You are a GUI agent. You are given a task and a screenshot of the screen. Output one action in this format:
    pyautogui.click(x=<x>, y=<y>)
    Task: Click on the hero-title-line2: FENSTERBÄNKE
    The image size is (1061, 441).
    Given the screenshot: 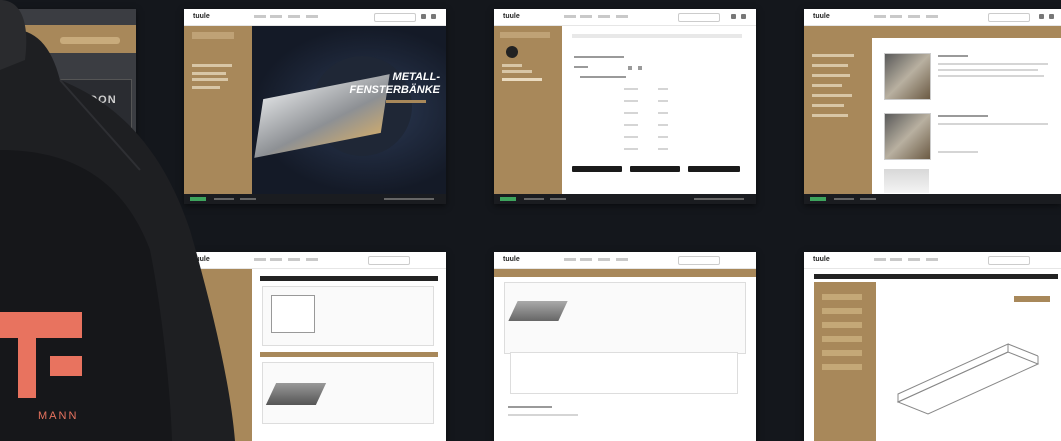 What is the action you would take?
    pyautogui.click(x=394, y=90)
    